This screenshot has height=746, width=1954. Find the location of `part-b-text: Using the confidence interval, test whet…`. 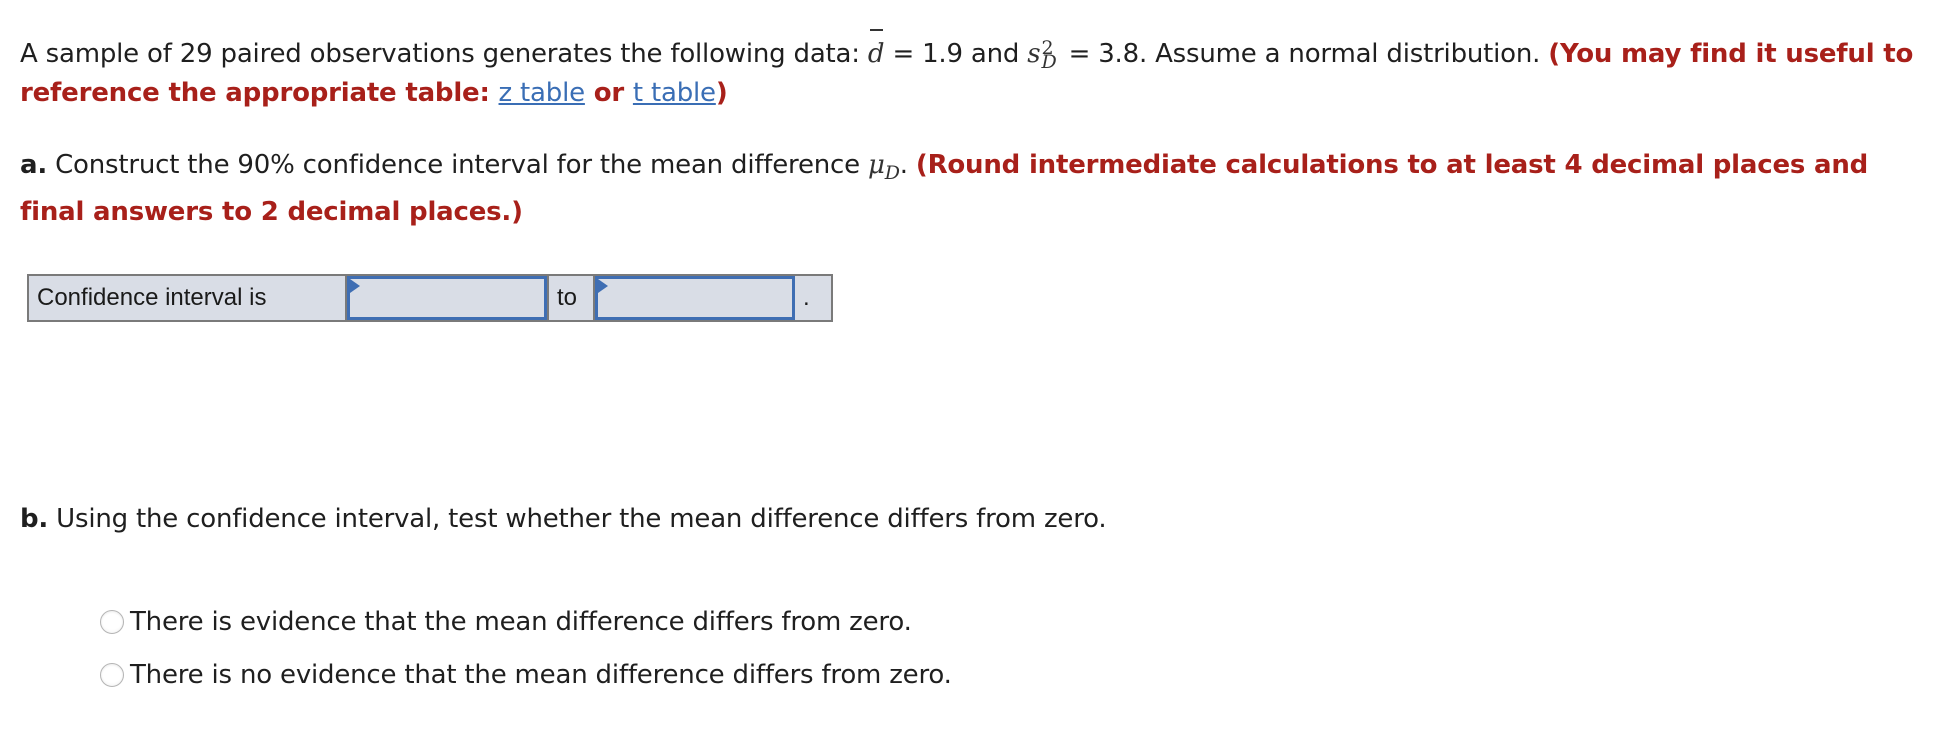

part-b-text: Using the confidence interval, test whet… is located at coordinates (577, 519).